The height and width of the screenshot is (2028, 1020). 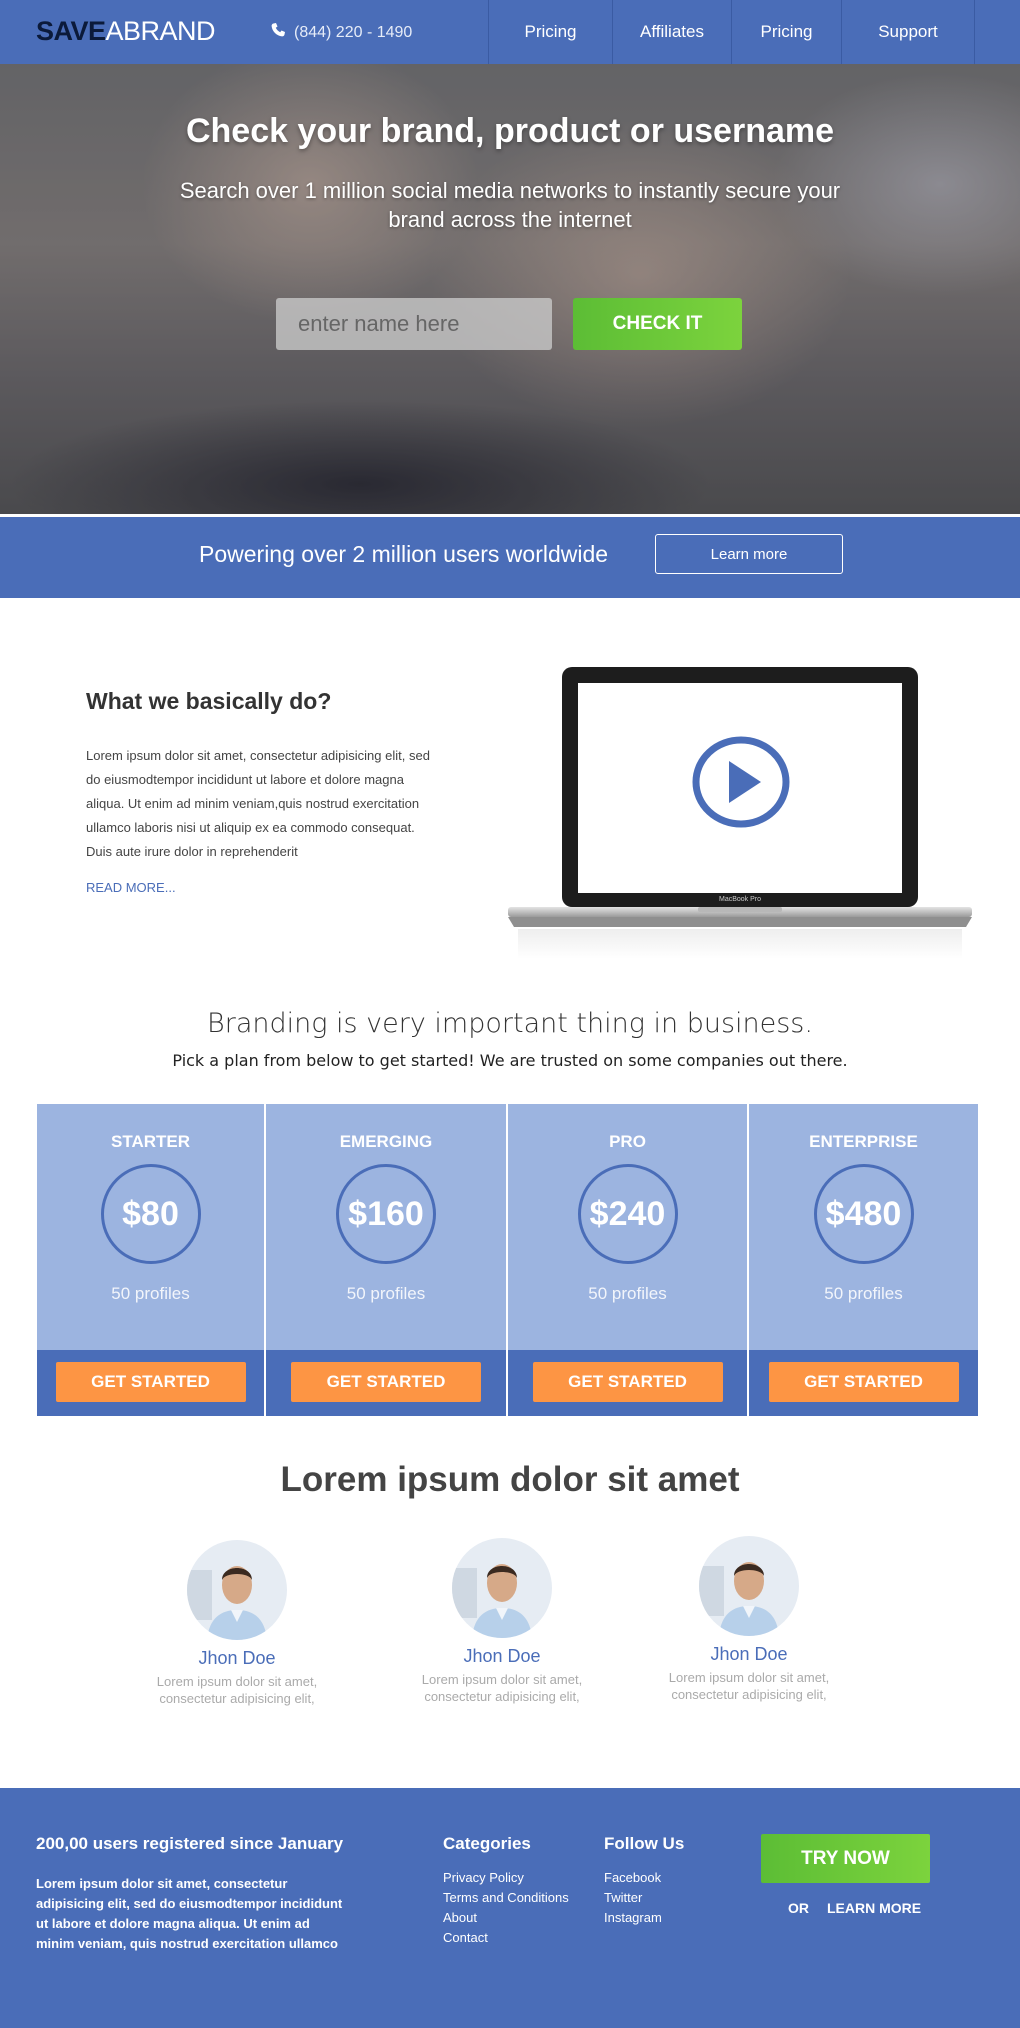 I want to click on plan-enterprise: ENTERPRISE $480 50 profiles GET STARTED, so click(x=863, y=1260).